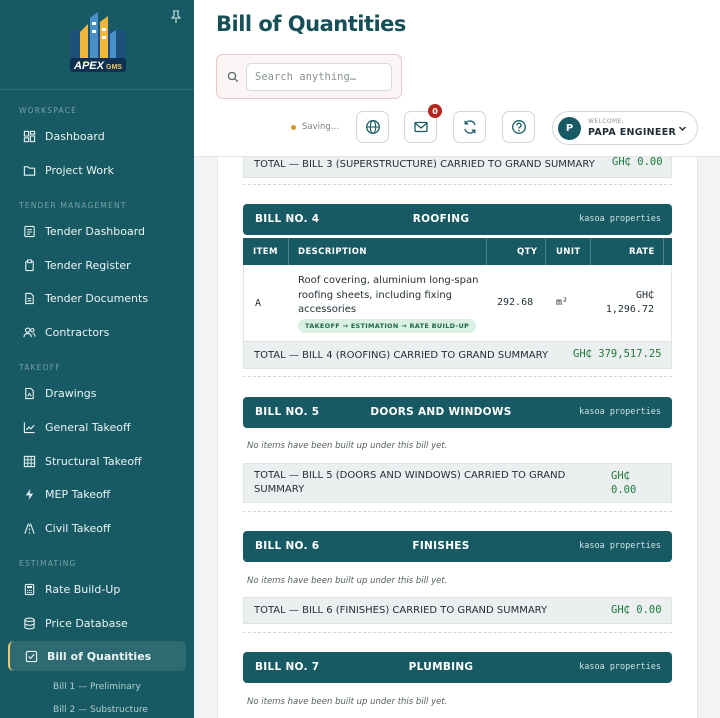 This screenshot has height=718, width=720. What do you see at coordinates (258, 303) in the screenshot?
I see `row-item: A` at bounding box center [258, 303].